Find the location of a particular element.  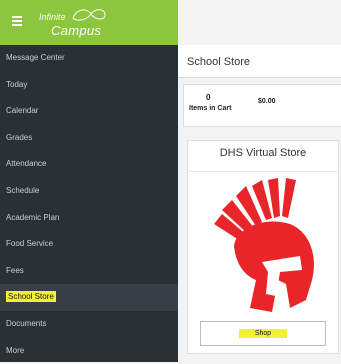

sidebar-item-label: Attendance is located at coordinates (26, 164).